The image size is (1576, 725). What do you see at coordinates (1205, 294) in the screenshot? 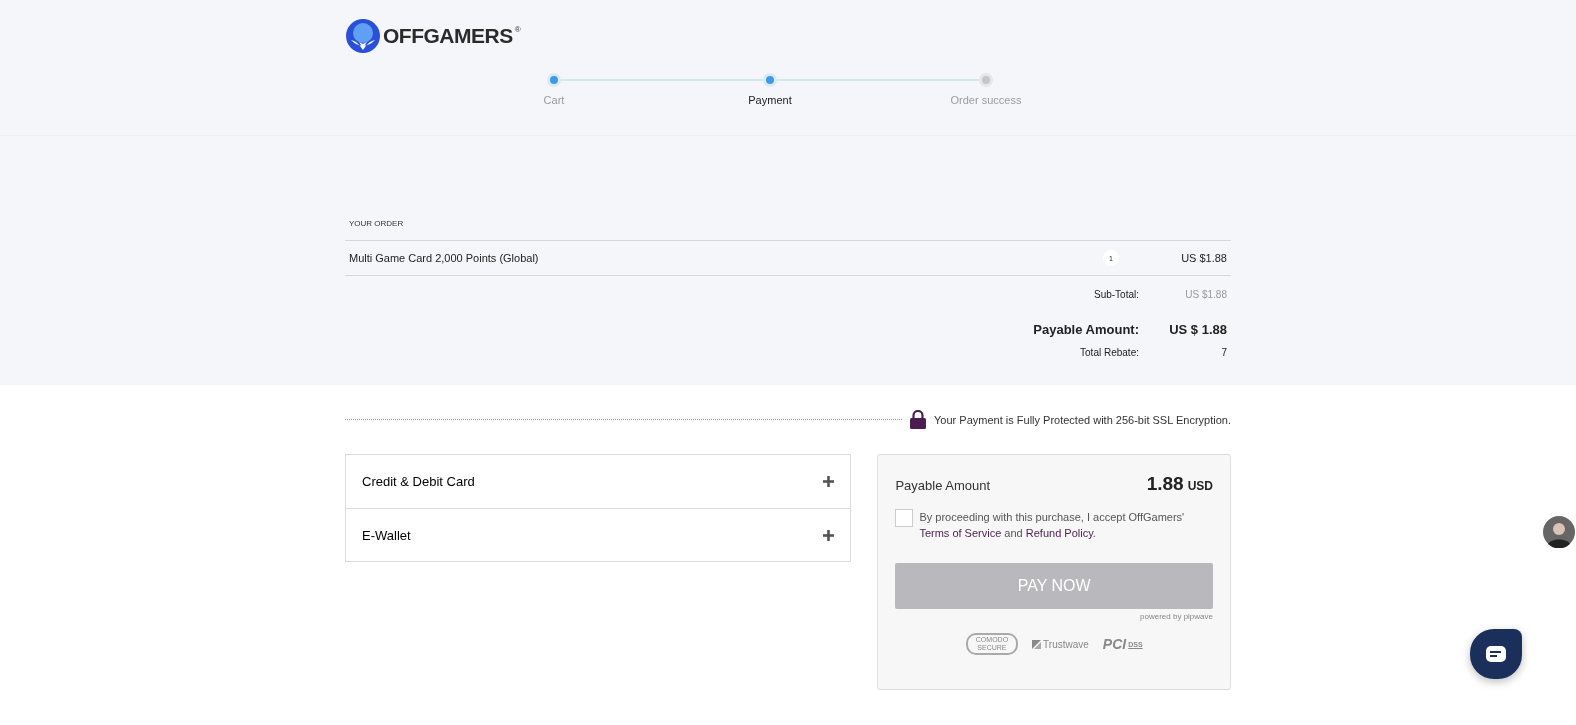
I see `subtotal-value: US $1.88` at bounding box center [1205, 294].